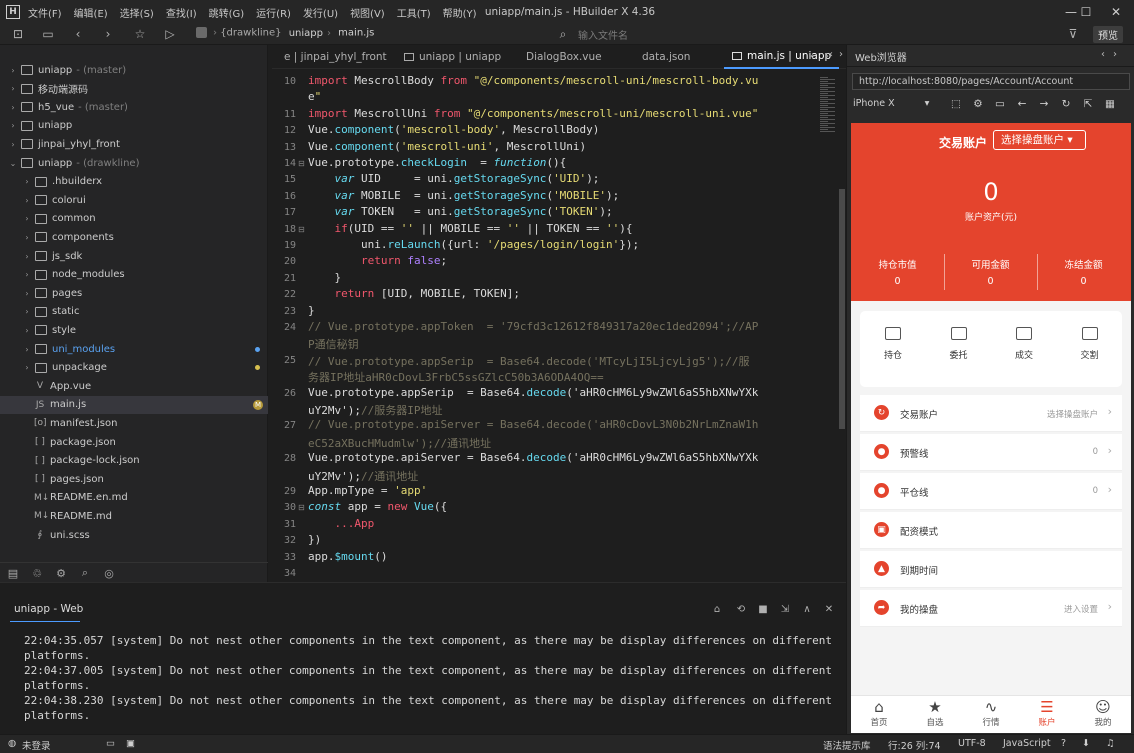 Image resolution: width=1134 pixels, height=753 pixels. Describe the element at coordinates (1086, 743) in the screenshot. I see `download-icon: ⬇` at that location.